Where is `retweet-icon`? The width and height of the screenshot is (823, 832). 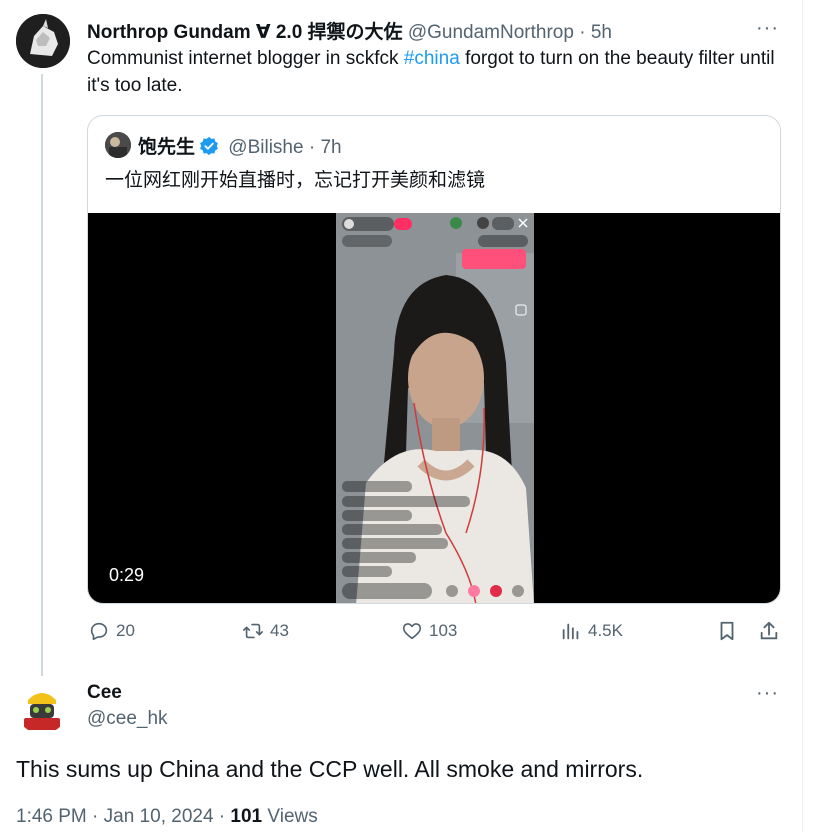
retweet-icon is located at coordinates (253, 631).